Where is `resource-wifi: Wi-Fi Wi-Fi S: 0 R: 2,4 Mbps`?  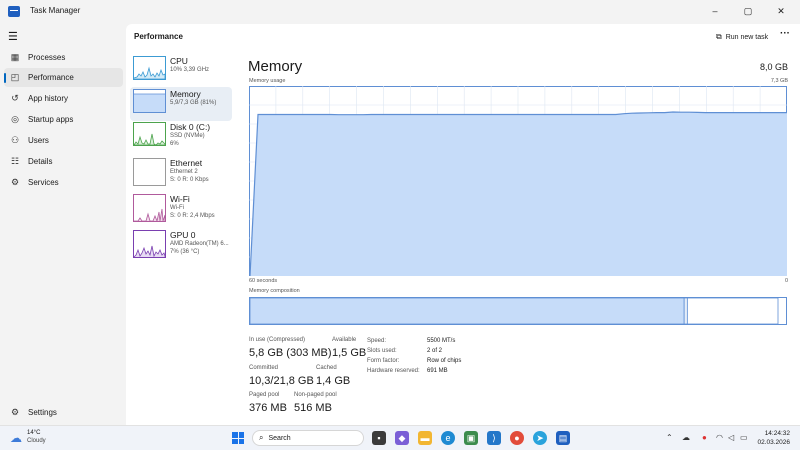
resource-wifi: Wi-Fi Wi-Fi S: 0 R: 2,4 Mbps is located at coordinates (181, 209).